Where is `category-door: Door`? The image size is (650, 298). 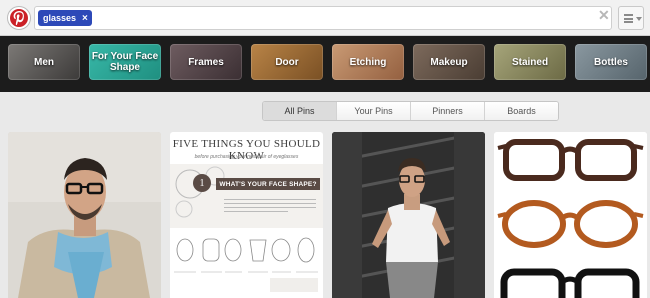
category-door: Door is located at coordinates (287, 62).